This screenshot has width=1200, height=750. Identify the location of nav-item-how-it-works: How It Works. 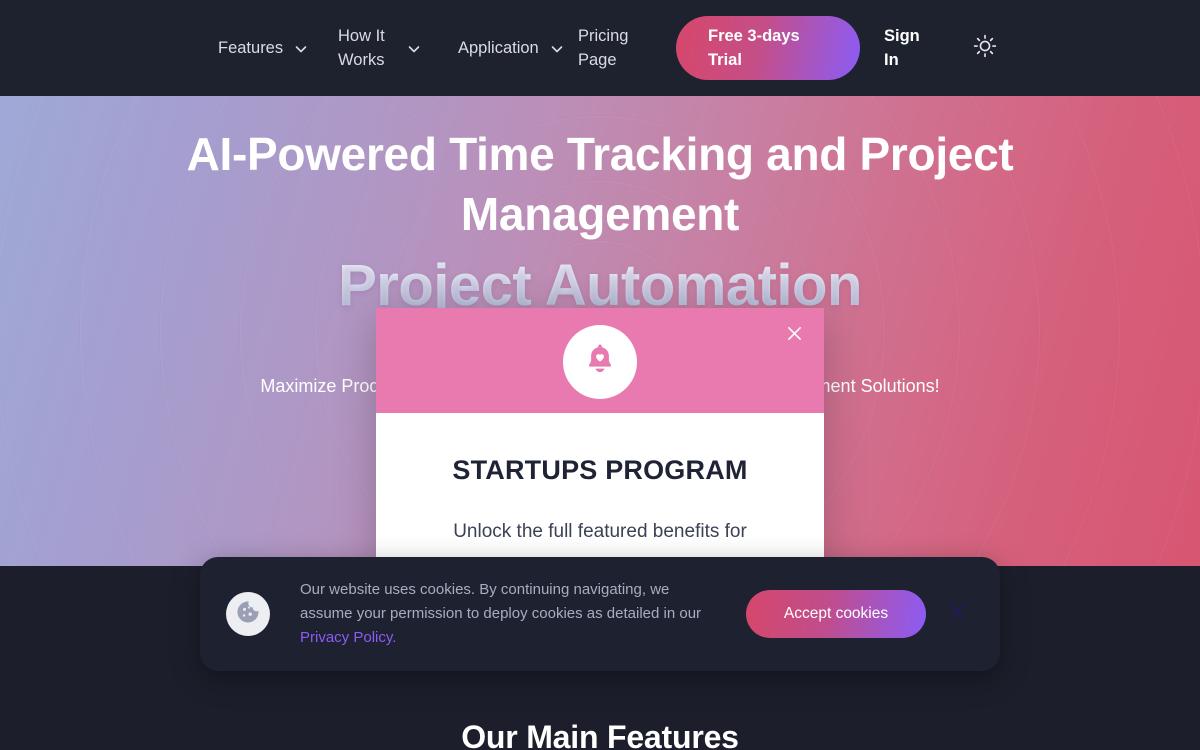
(380, 48).